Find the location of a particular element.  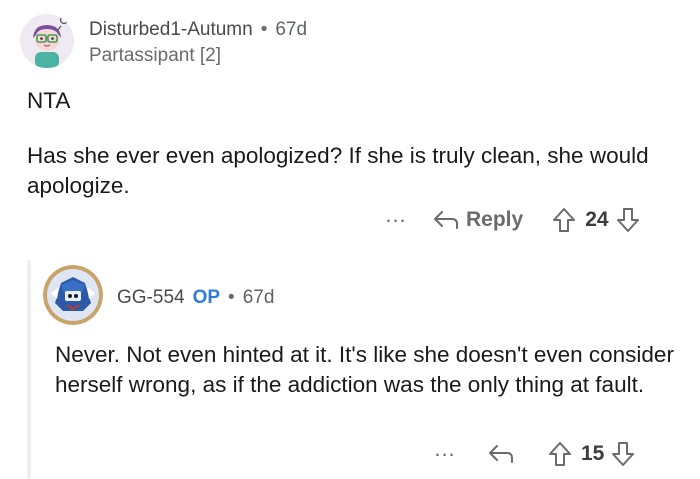

comment-actions: ... Reply 24 is located at coordinates (508, 220).